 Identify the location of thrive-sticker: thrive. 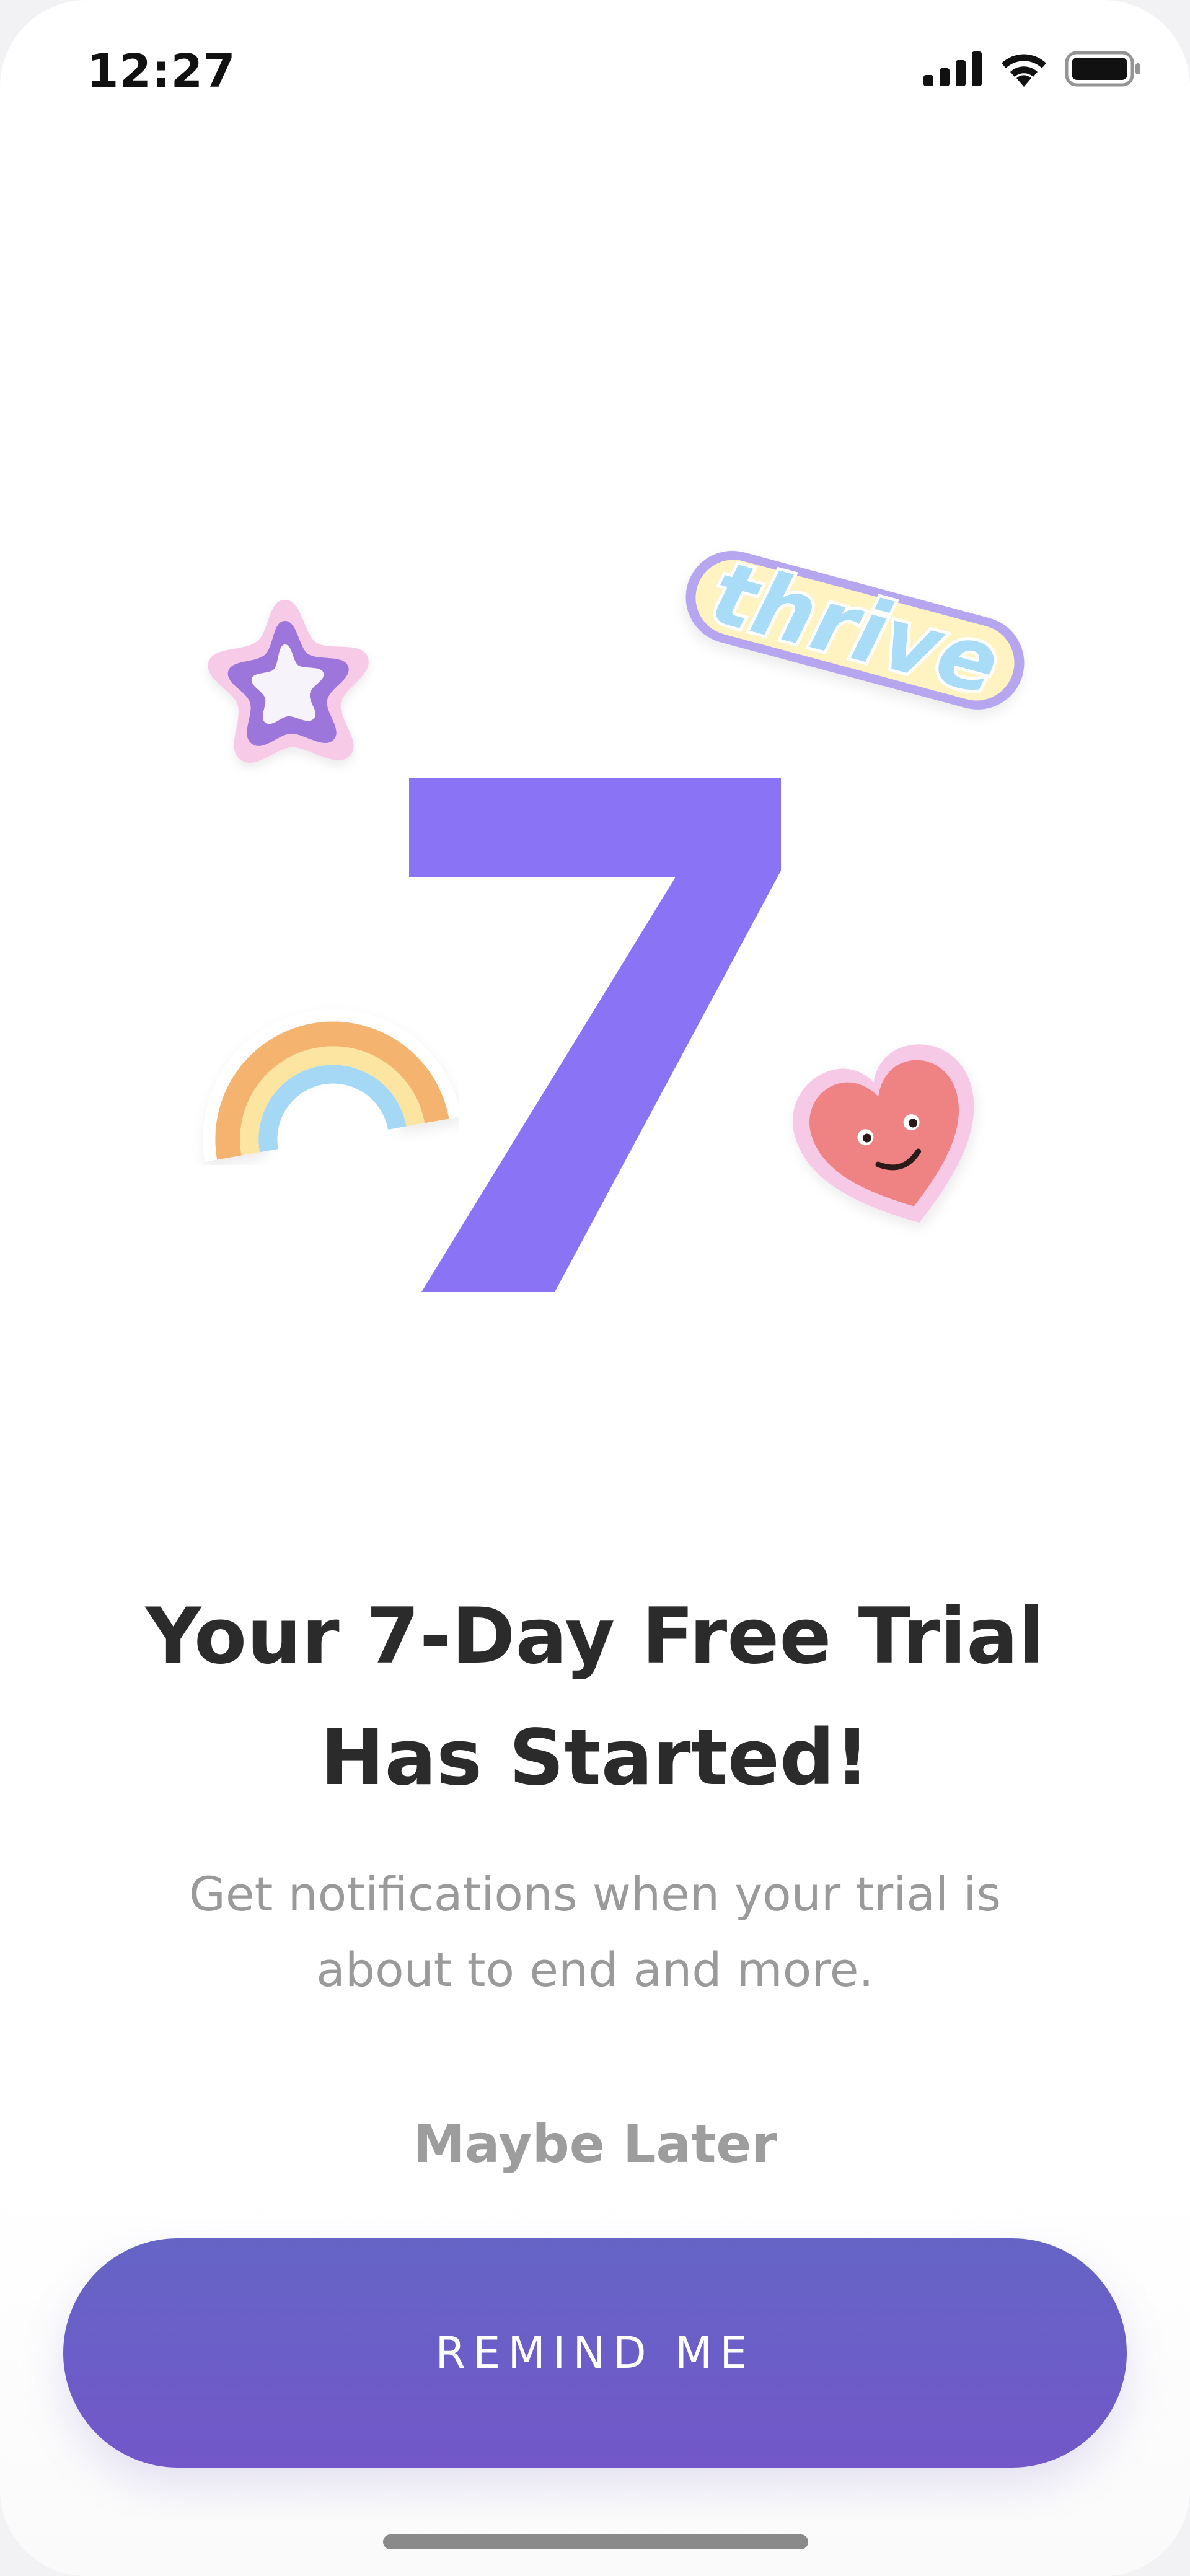
(855, 628).